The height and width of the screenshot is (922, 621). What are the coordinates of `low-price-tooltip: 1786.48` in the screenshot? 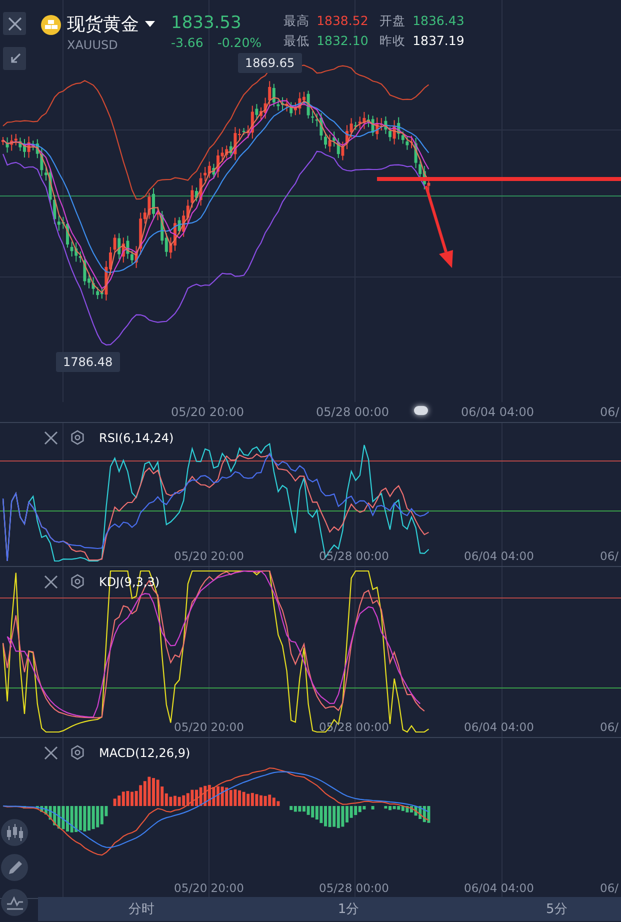 It's located at (88, 362).